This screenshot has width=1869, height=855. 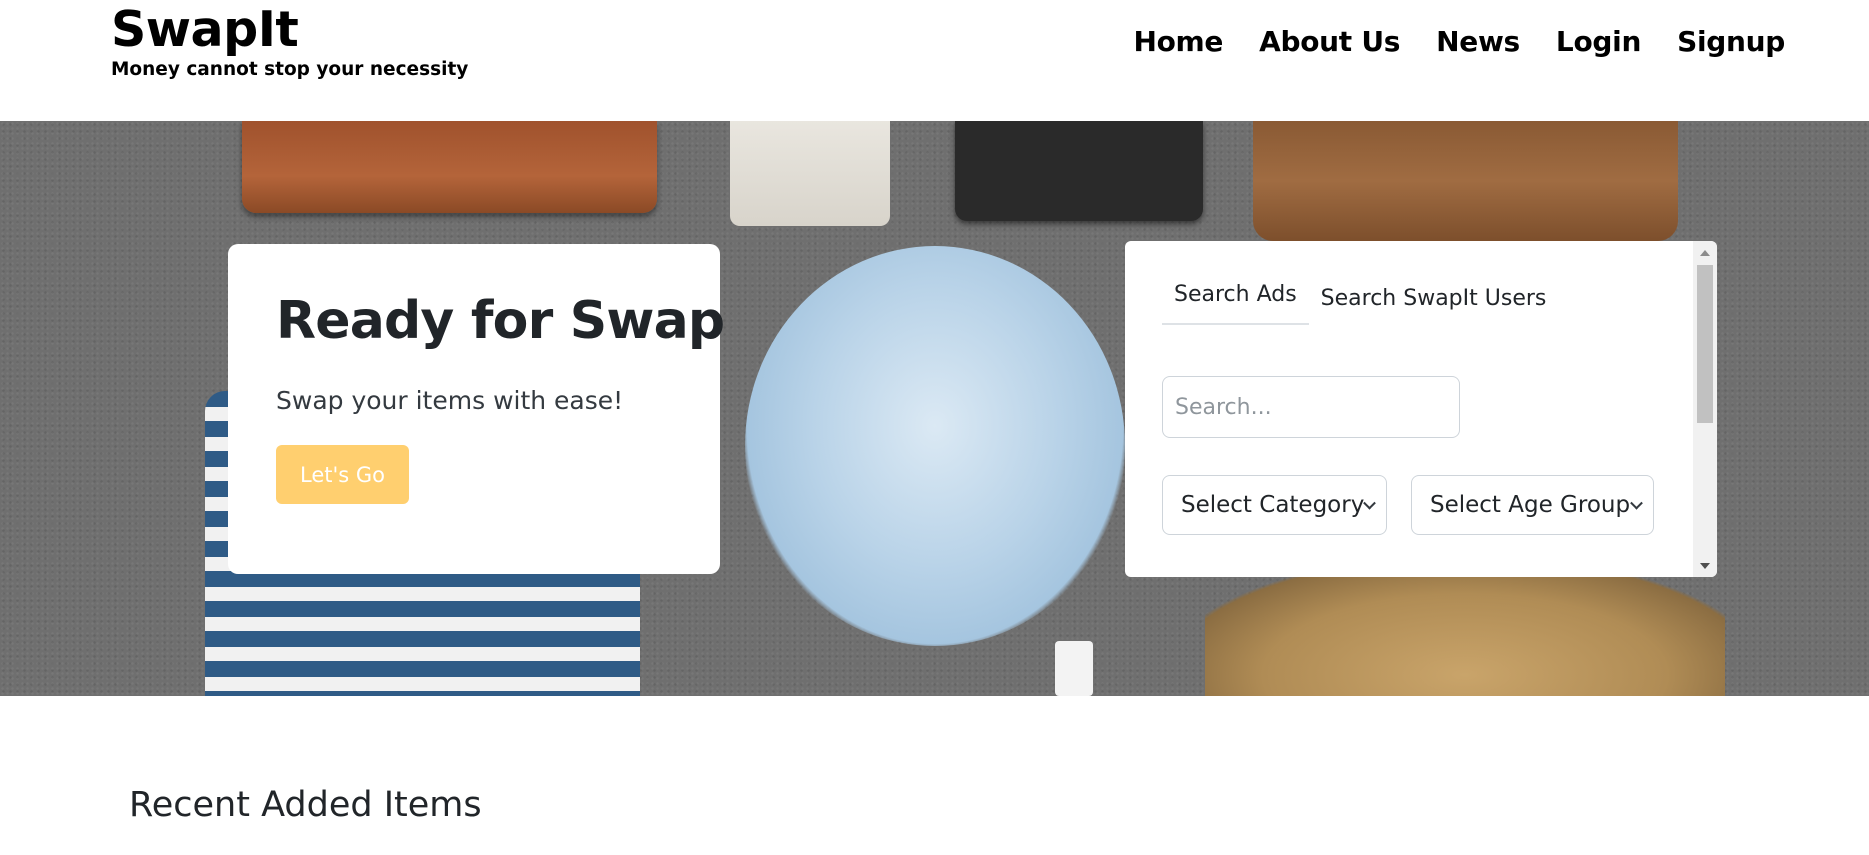 What do you see at coordinates (290, 69) in the screenshot?
I see `brand-tagline: Money cannot stop your necessity` at bounding box center [290, 69].